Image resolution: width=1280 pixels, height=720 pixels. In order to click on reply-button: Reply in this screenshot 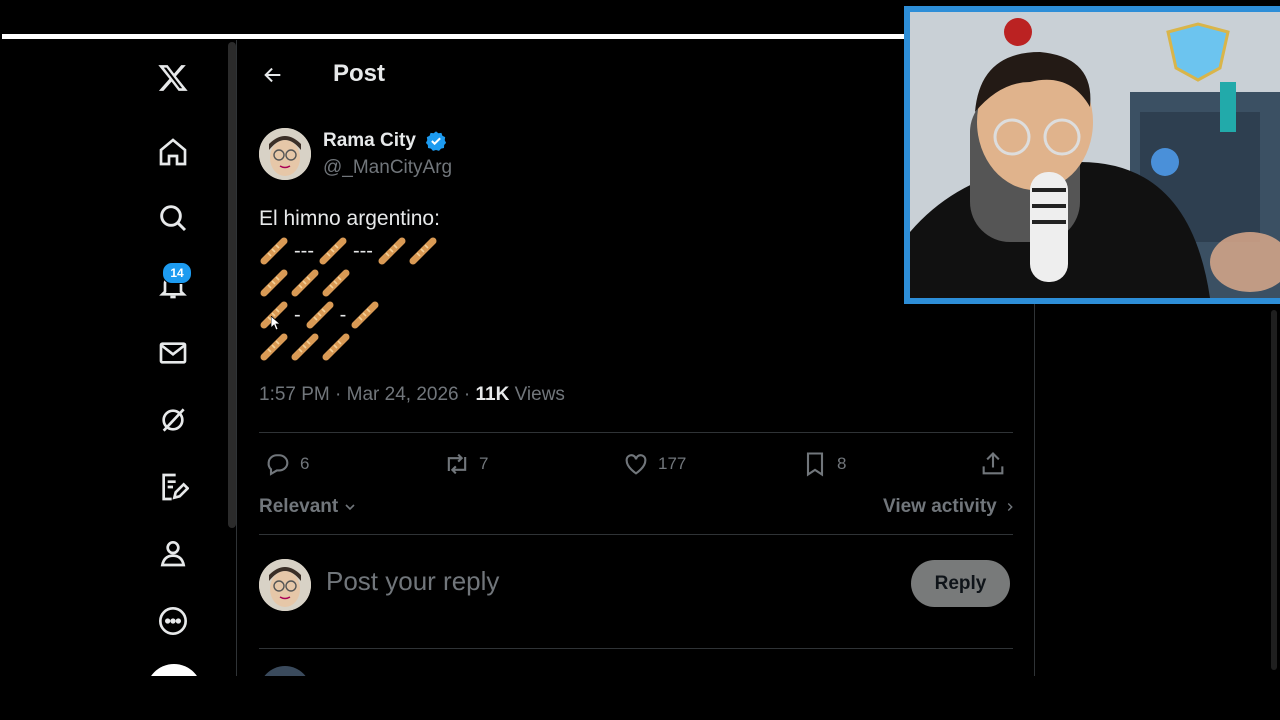, I will do `click(960, 583)`.